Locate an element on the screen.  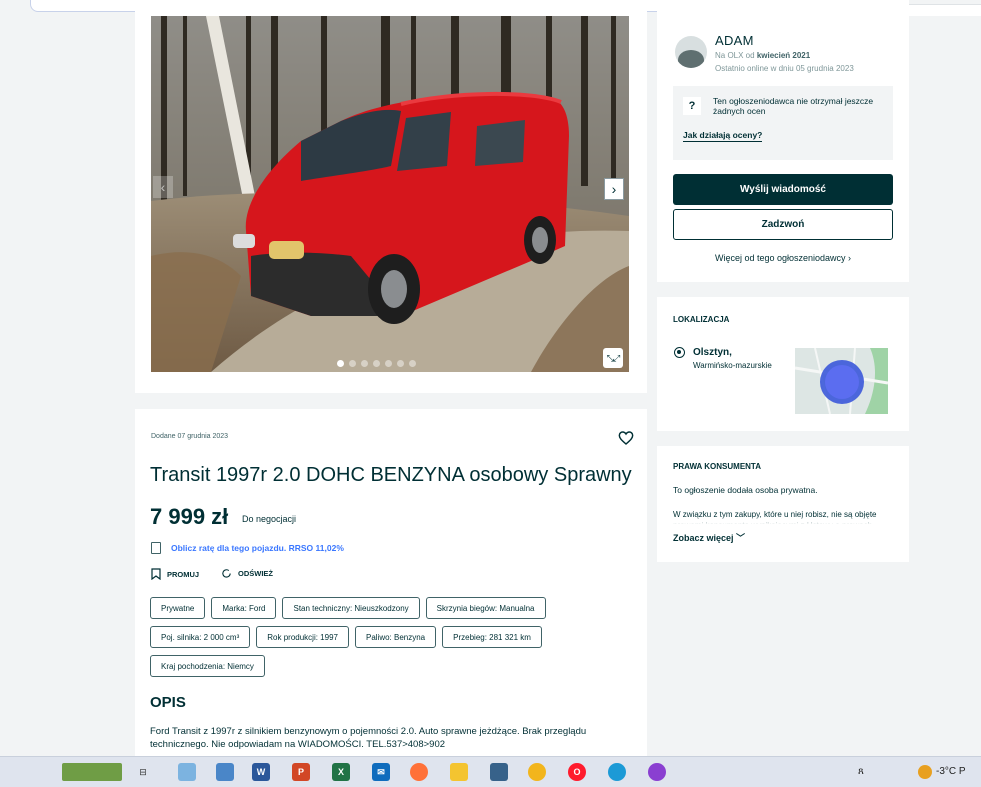
weather-icon is located at coordinates (925, 772).